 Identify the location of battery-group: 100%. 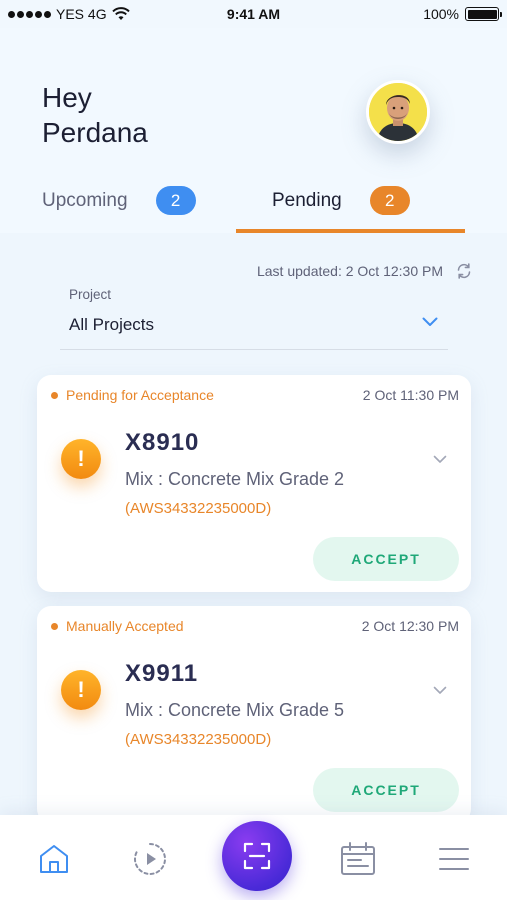
(462, 14).